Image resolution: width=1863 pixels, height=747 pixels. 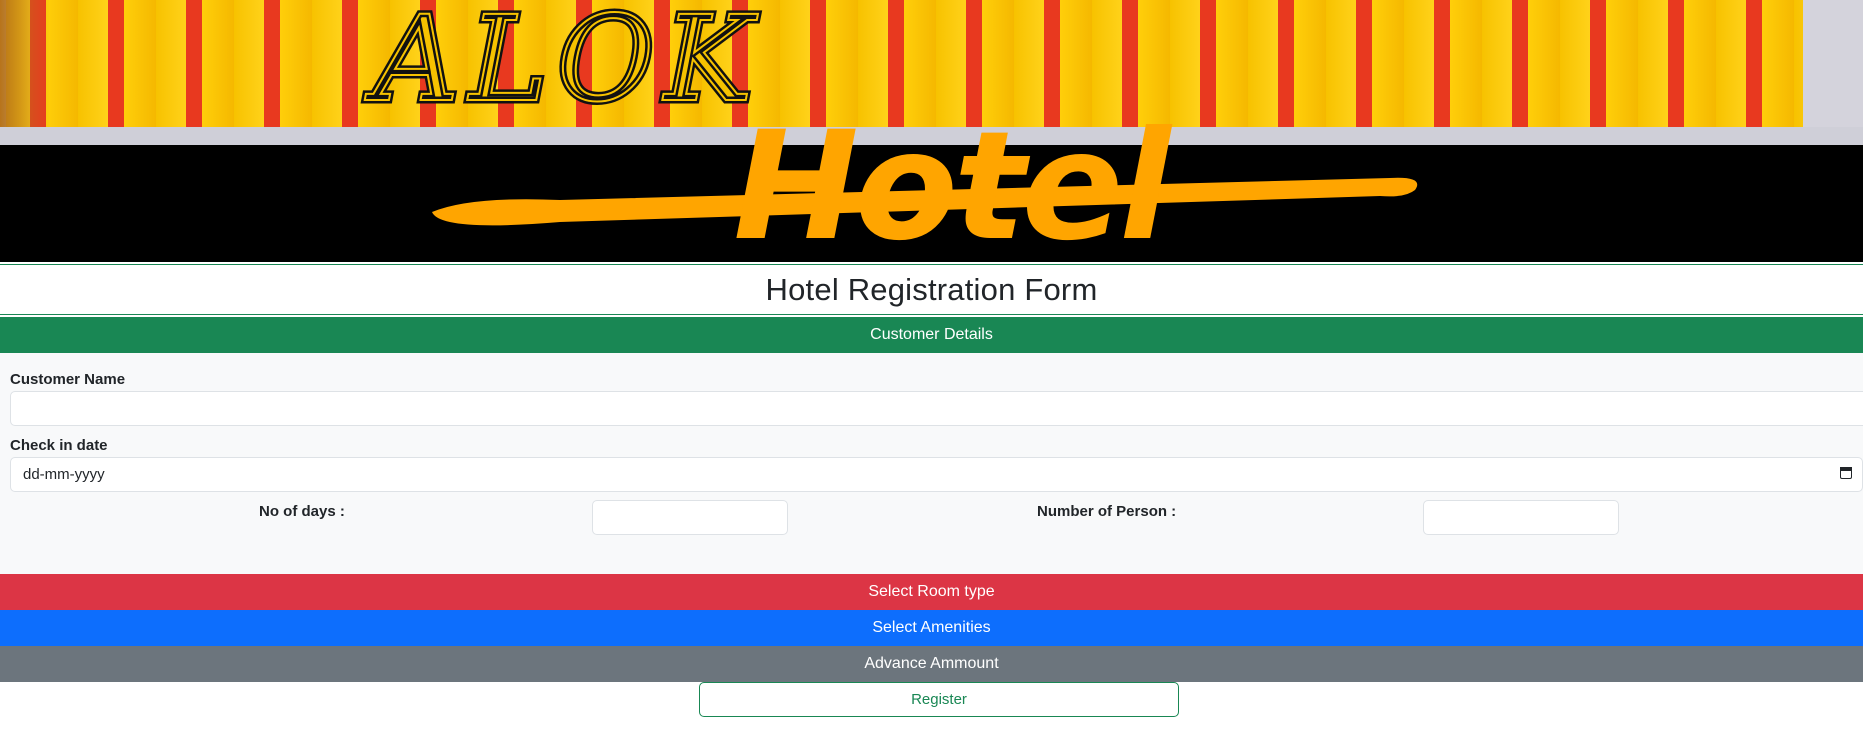 What do you see at coordinates (931, 335) in the screenshot?
I see `customer-details-header: Customer Details` at bounding box center [931, 335].